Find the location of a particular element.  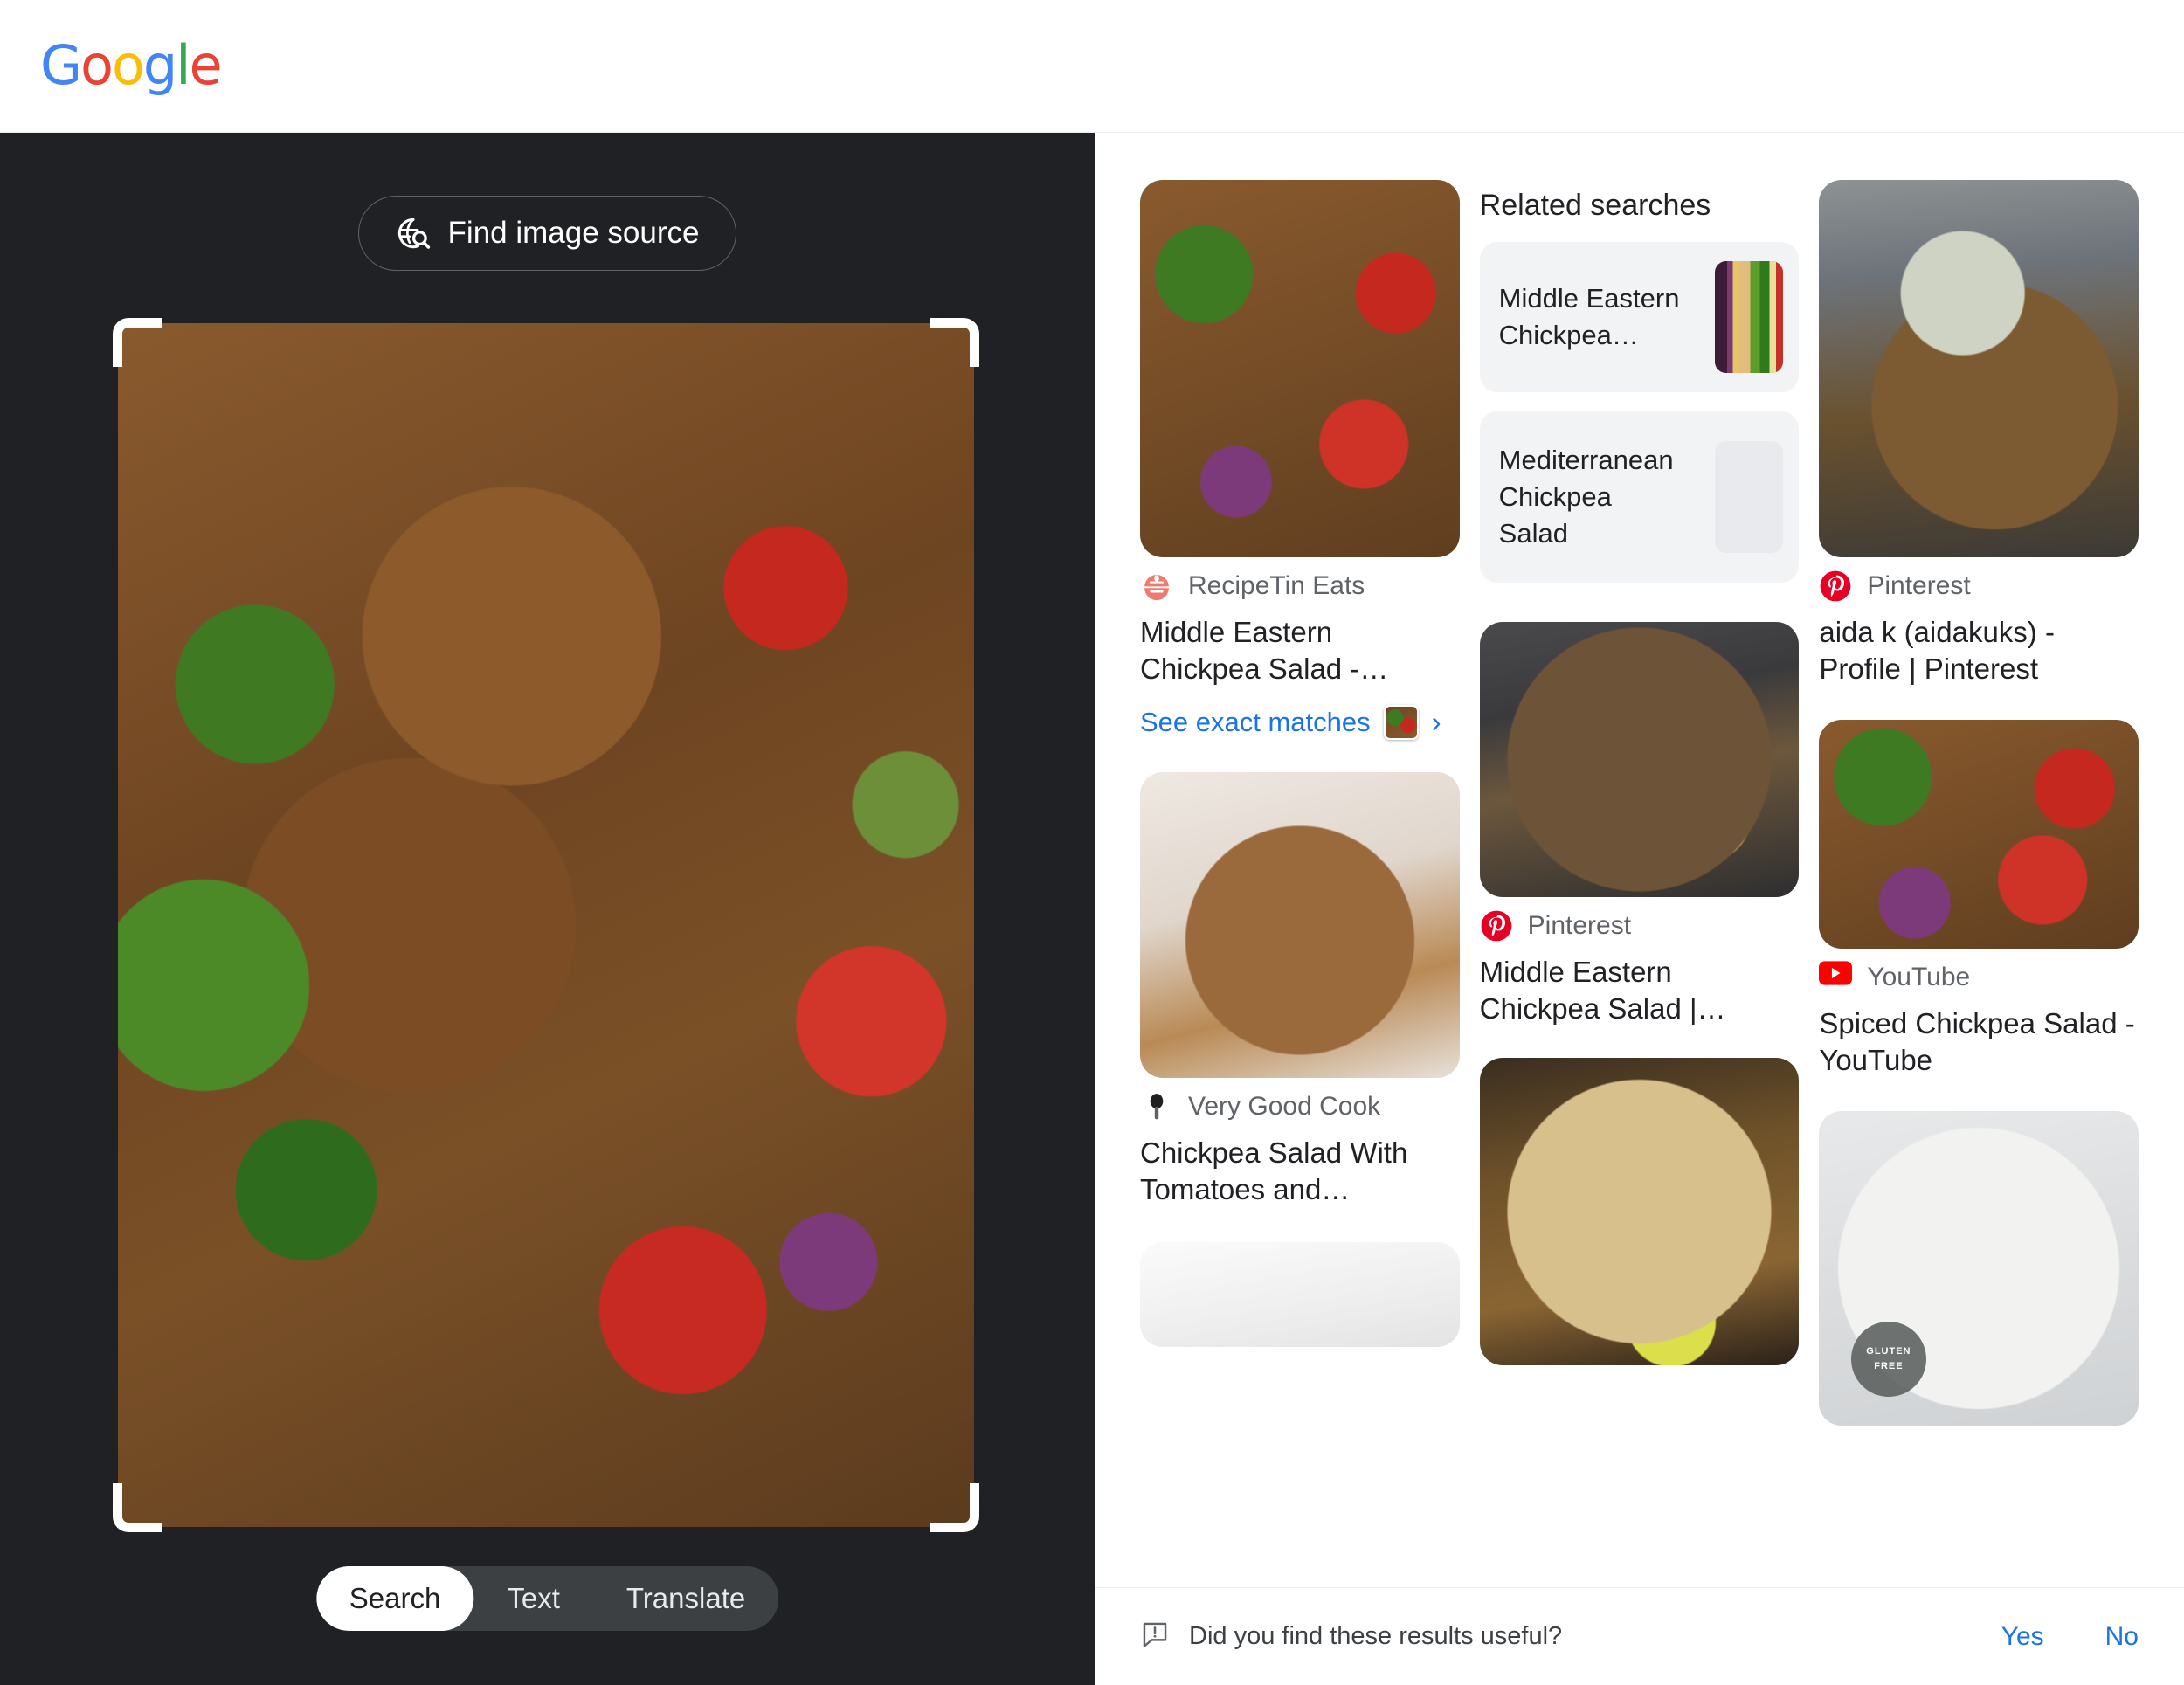

logo-letter-g: G is located at coordinates (61, 65).